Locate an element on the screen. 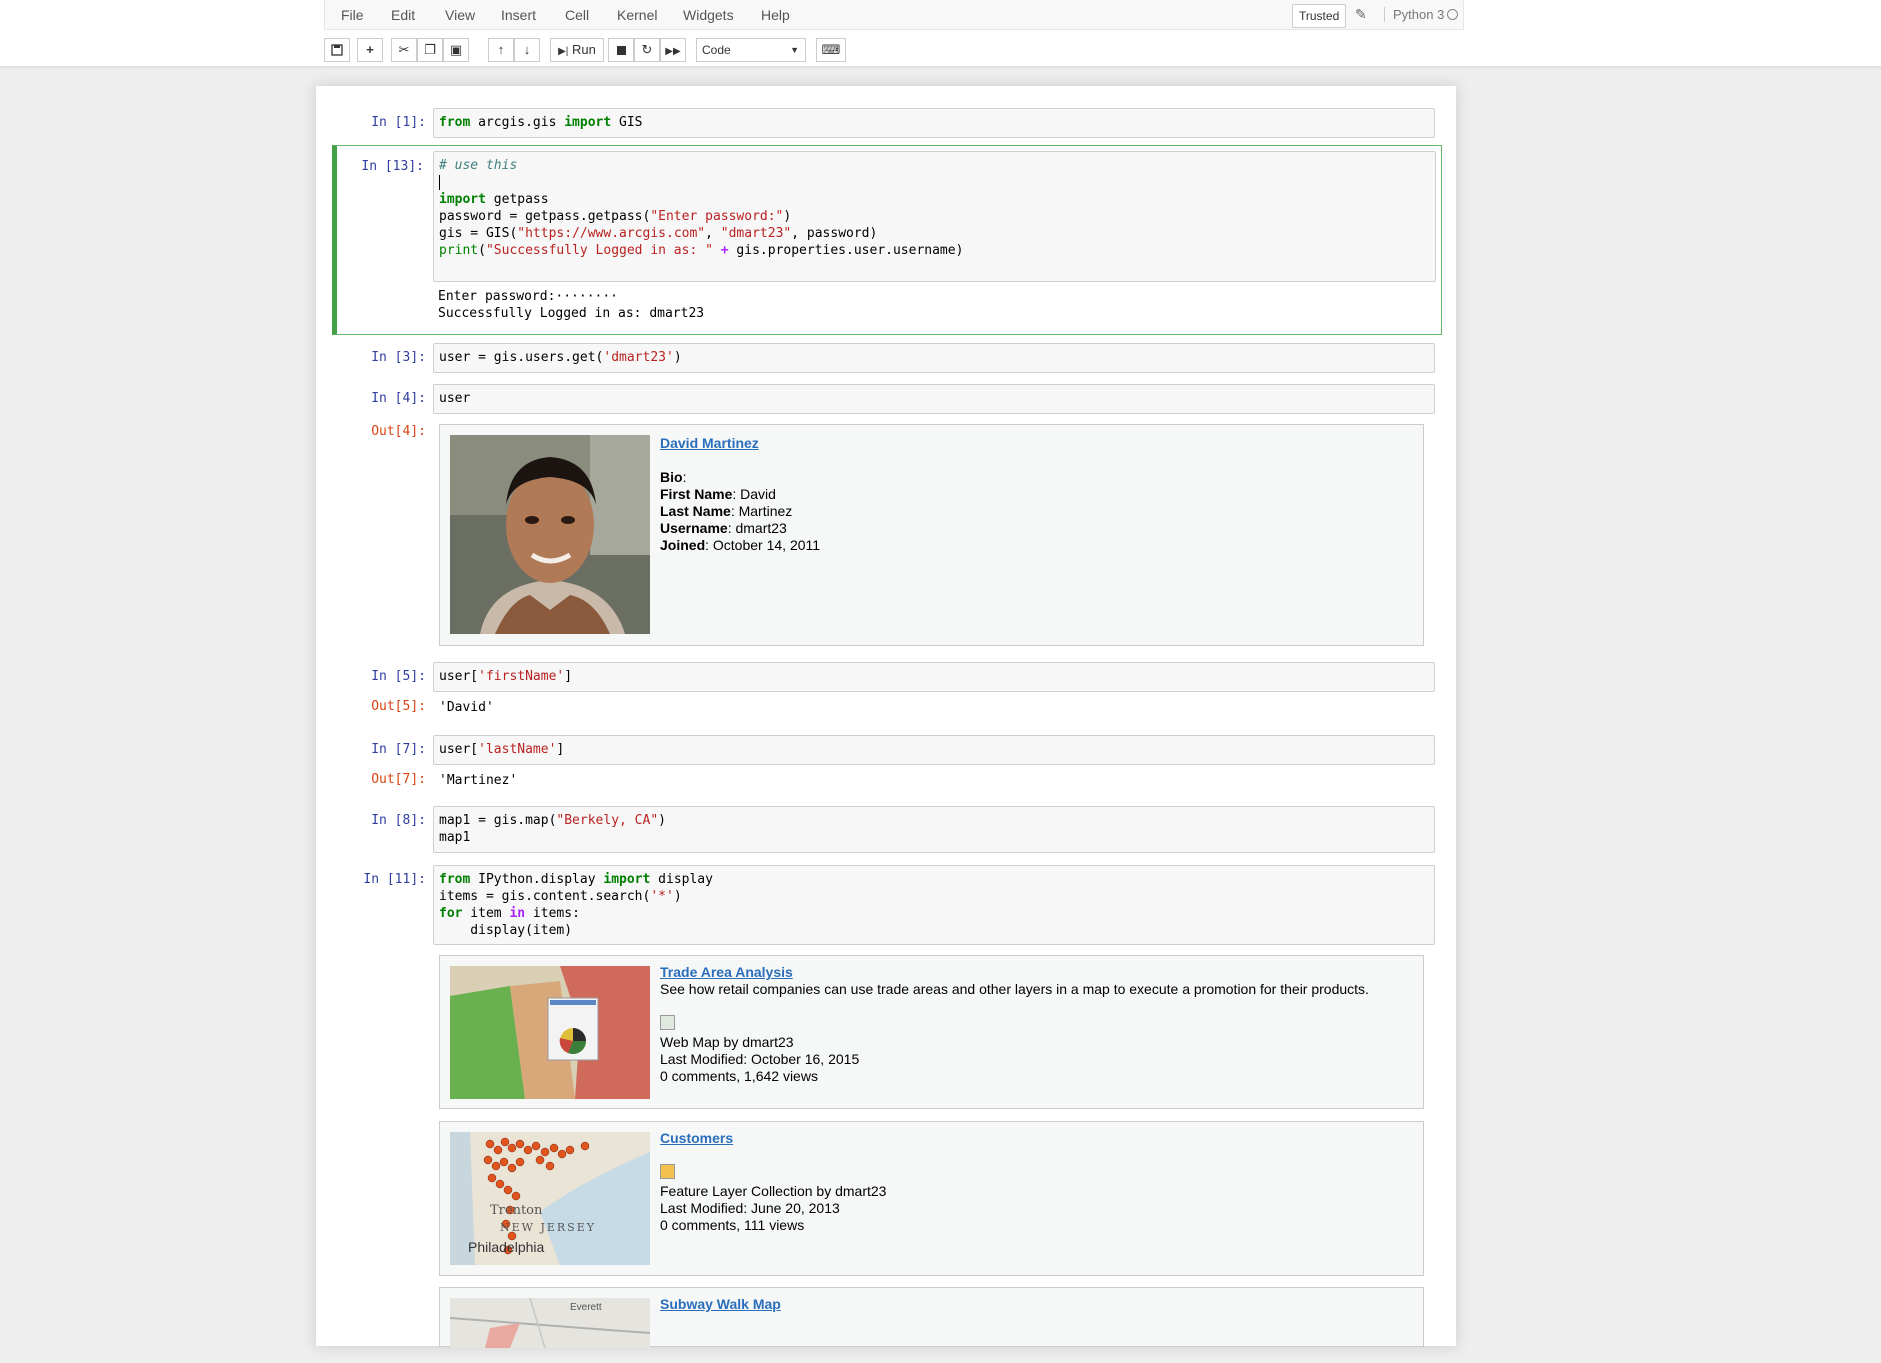  command-palette-button: ⌨ is located at coordinates (831, 50).